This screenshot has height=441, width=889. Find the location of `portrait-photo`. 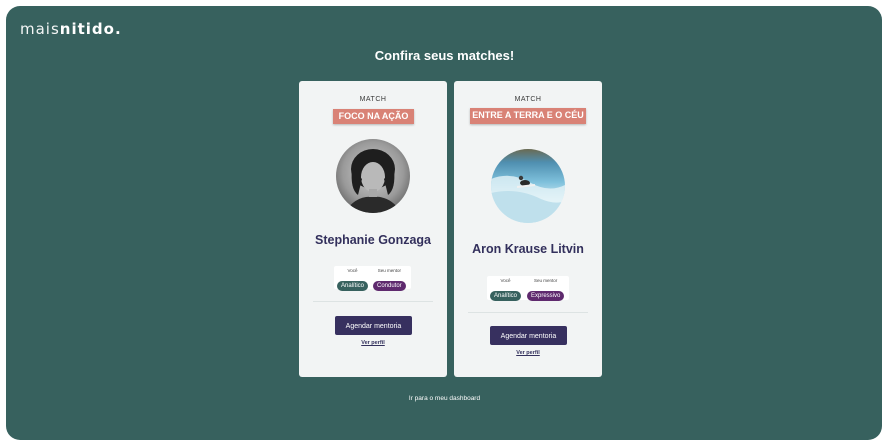

portrait-photo is located at coordinates (373, 181).